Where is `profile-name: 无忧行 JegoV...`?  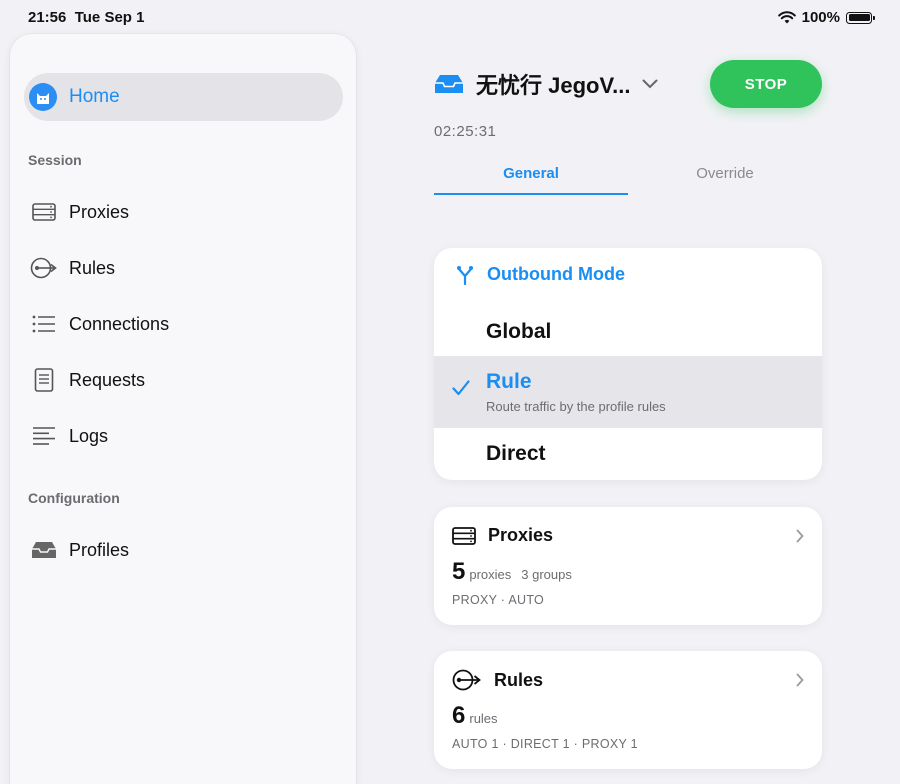 profile-name: 无忧行 JegoV... is located at coordinates (553, 85).